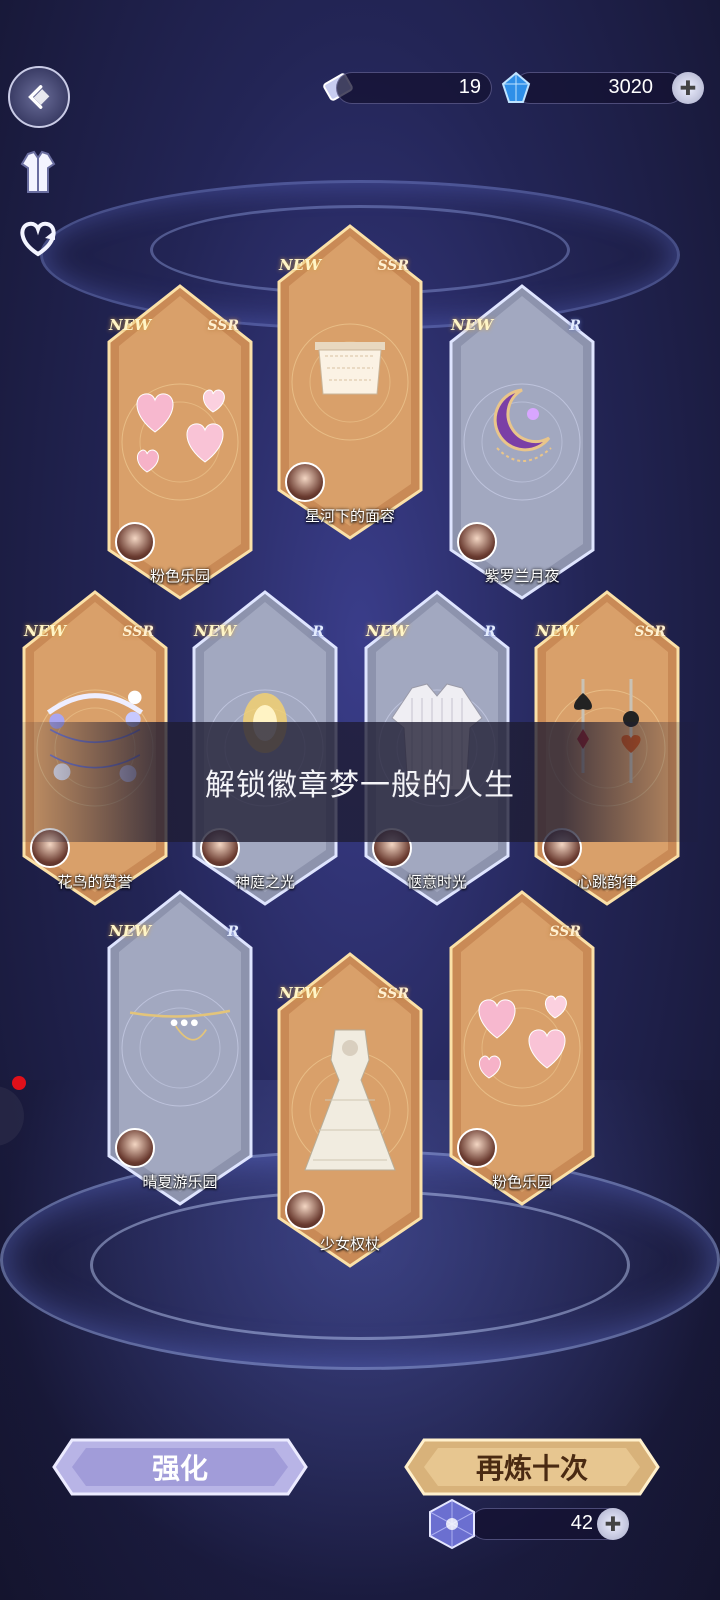 This screenshot has width=720, height=1600. I want to click on moon-brooch-icon, so click(522, 432).